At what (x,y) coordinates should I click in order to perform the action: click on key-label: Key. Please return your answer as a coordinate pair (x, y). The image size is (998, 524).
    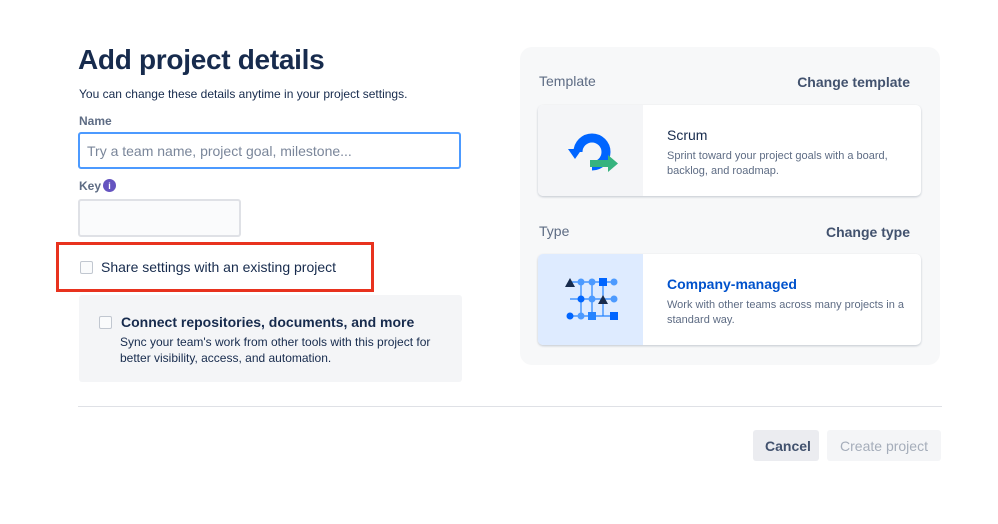
    Looking at the image, I should click on (90, 186).